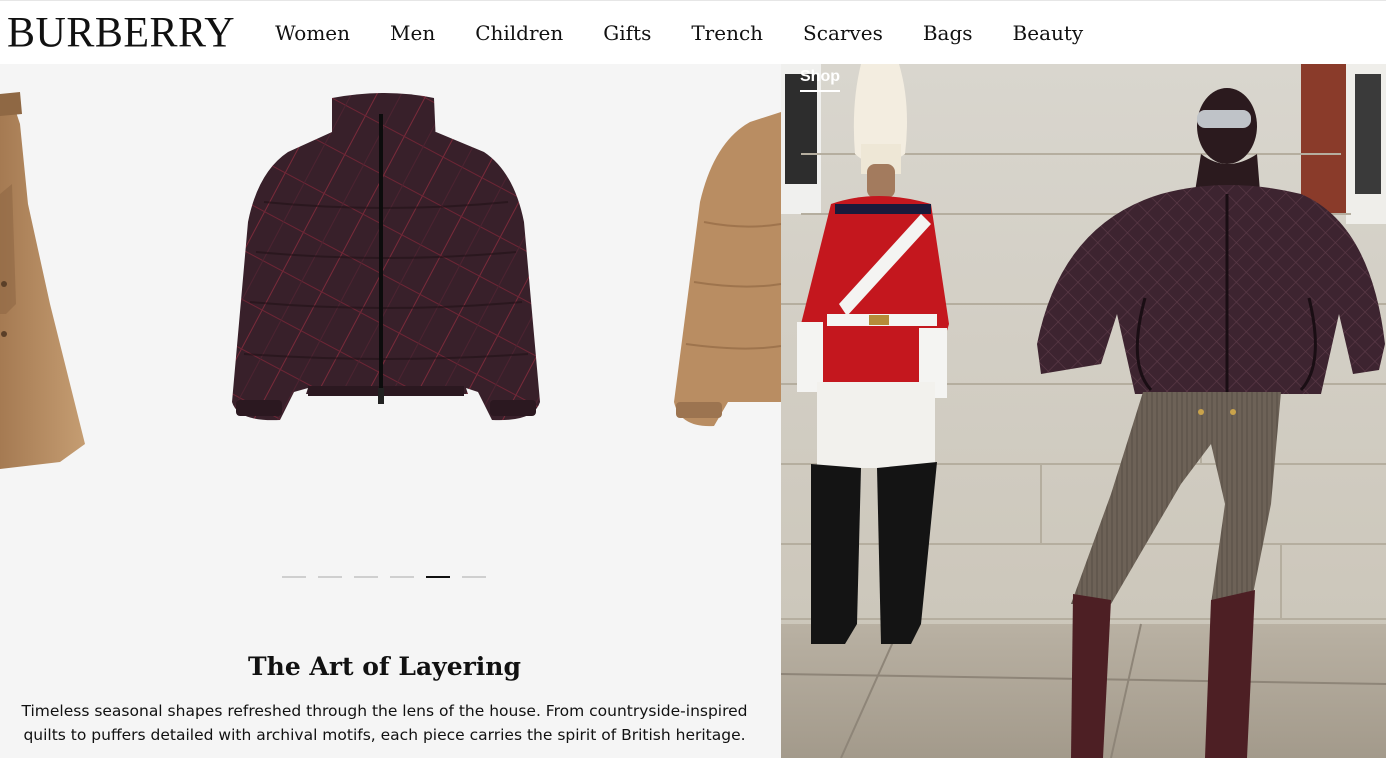 The width and height of the screenshot is (1386, 758). I want to click on carousel-pagination, so click(384, 577).